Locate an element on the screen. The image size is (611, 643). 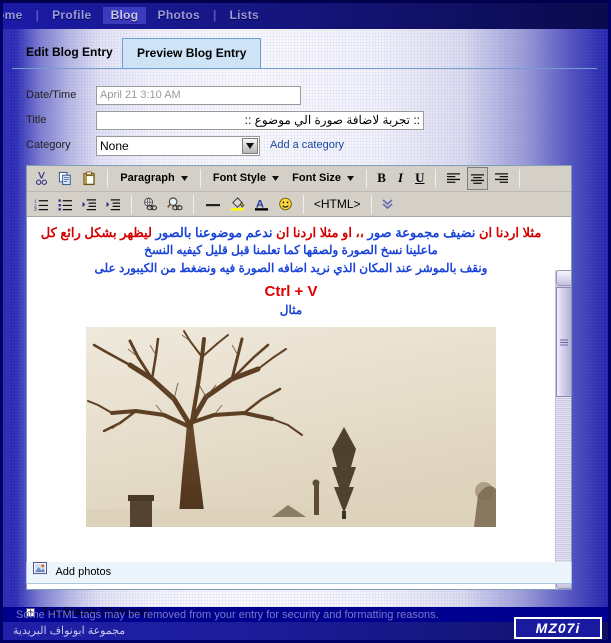
category-select: None is located at coordinates (178, 146).